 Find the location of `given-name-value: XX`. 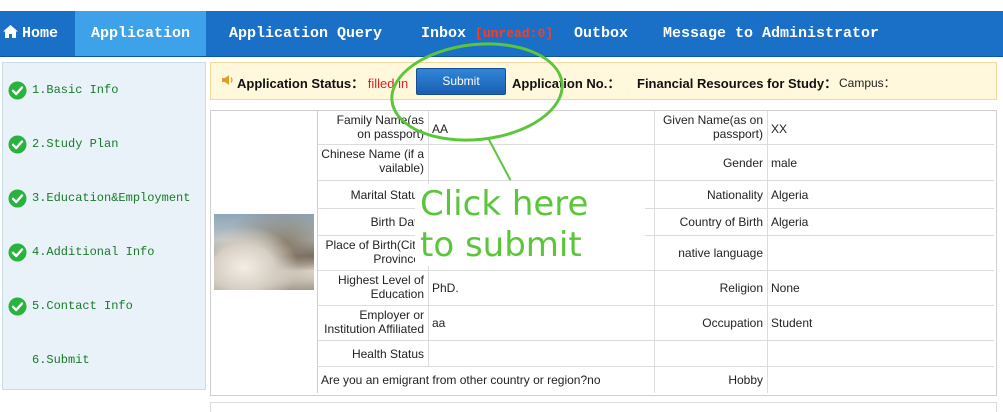

given-name-value: XX is located at coordinates (779, 129).